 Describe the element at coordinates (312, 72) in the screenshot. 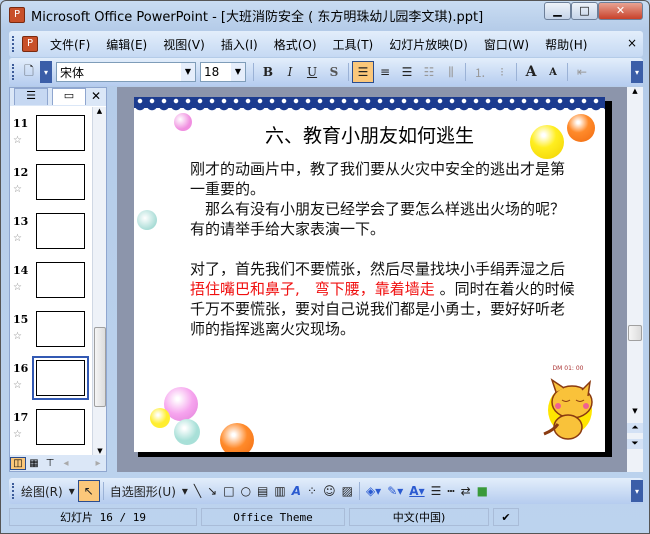

I see `underline-button: U` at that location.